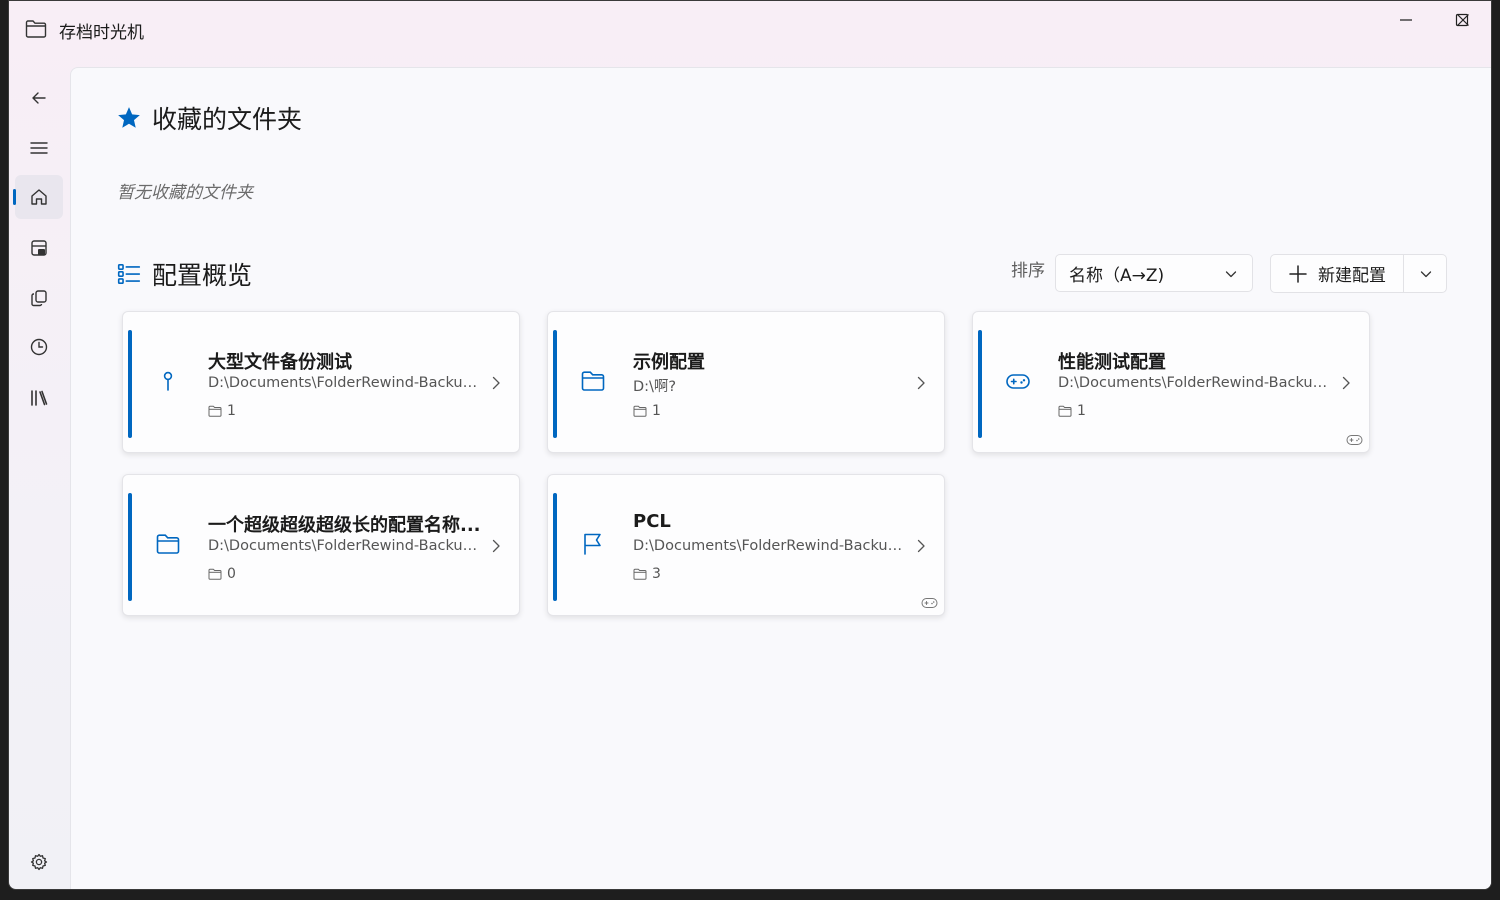 The height and width of the screenshot is (900, 1500). What do you see at coordinates (593, 544) in the screenshot?
I see `flag-icon` at bounding box center [593, 544].